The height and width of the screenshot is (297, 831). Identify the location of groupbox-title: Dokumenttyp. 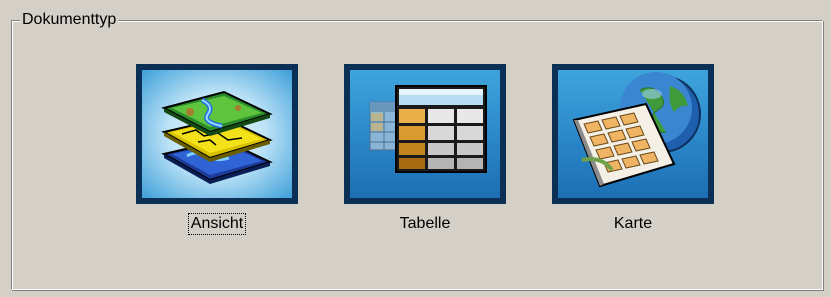
(69, 20).